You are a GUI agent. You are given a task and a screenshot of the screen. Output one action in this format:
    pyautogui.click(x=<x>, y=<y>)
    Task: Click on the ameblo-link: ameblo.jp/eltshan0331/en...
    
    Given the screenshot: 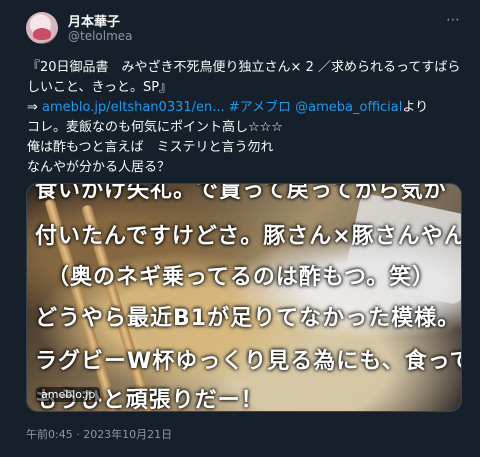 What is the action you would take?
    pyautogui.click(x=133, y=107)
    